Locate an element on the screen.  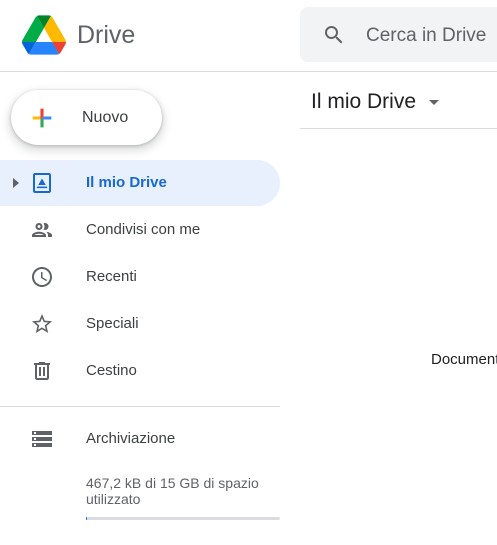
page-title: Il mio Drive is located at coordinates (363, 102).